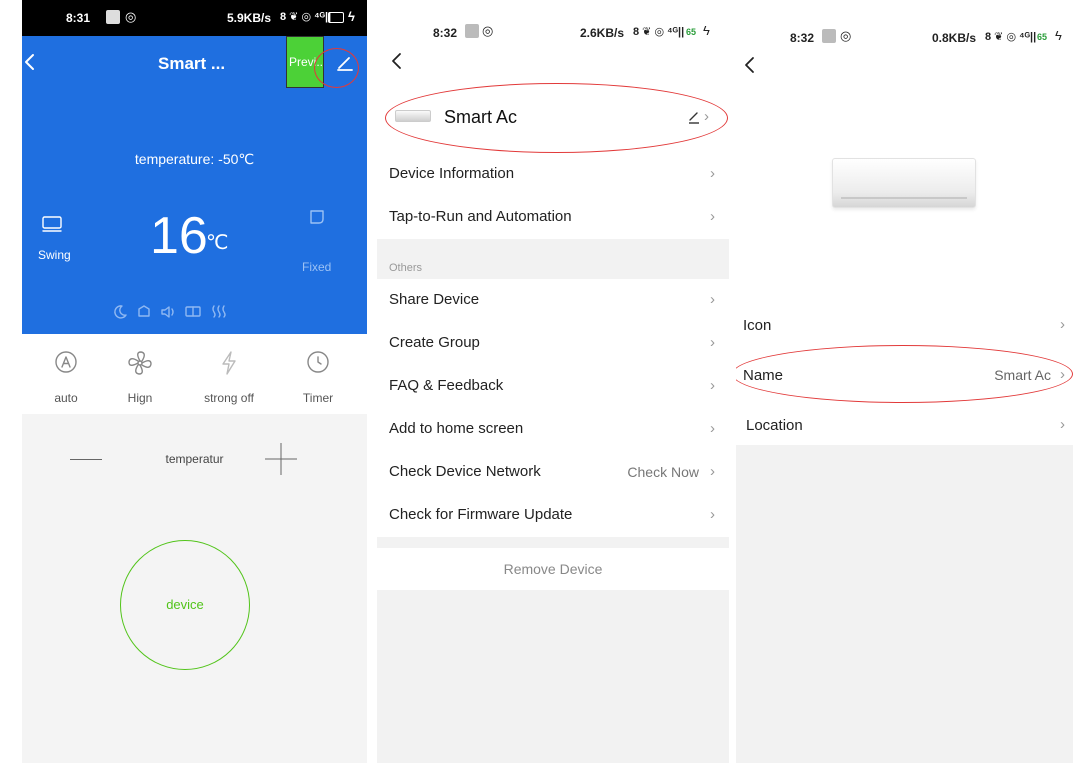 This screenshot has width=1073, height=763. What do you see at coordinates (480, 216) in the screenshot?
I see `row-label: Tap-to-Run and Automation` at bounding box center [480, 216].